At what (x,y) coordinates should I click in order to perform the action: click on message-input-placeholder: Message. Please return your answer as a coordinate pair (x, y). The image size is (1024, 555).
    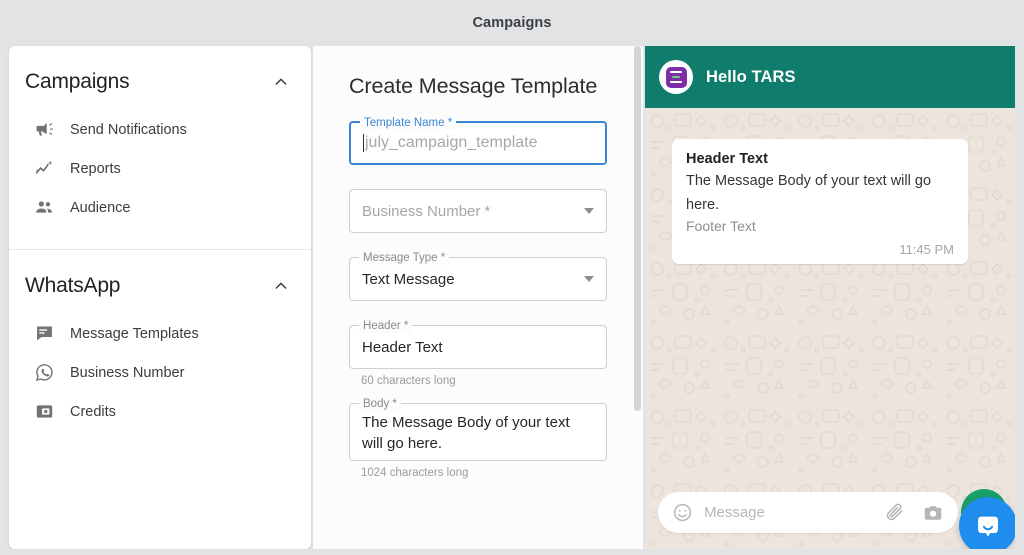
    Looking at the image, I should click on (788, 512).